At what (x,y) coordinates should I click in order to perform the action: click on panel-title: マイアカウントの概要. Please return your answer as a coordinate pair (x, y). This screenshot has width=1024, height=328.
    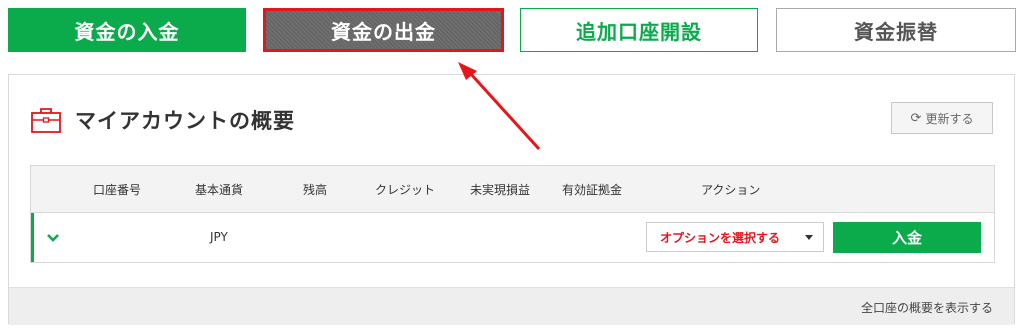
    Looking at the image, I should click on (185, 121).